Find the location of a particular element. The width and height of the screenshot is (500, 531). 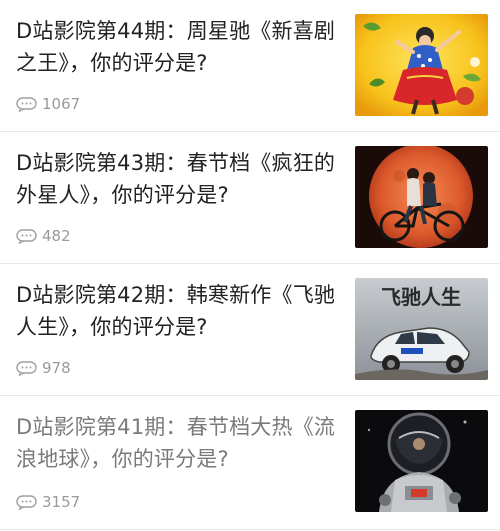

comment-meta: 1067 is located at coordinates (48, 104).